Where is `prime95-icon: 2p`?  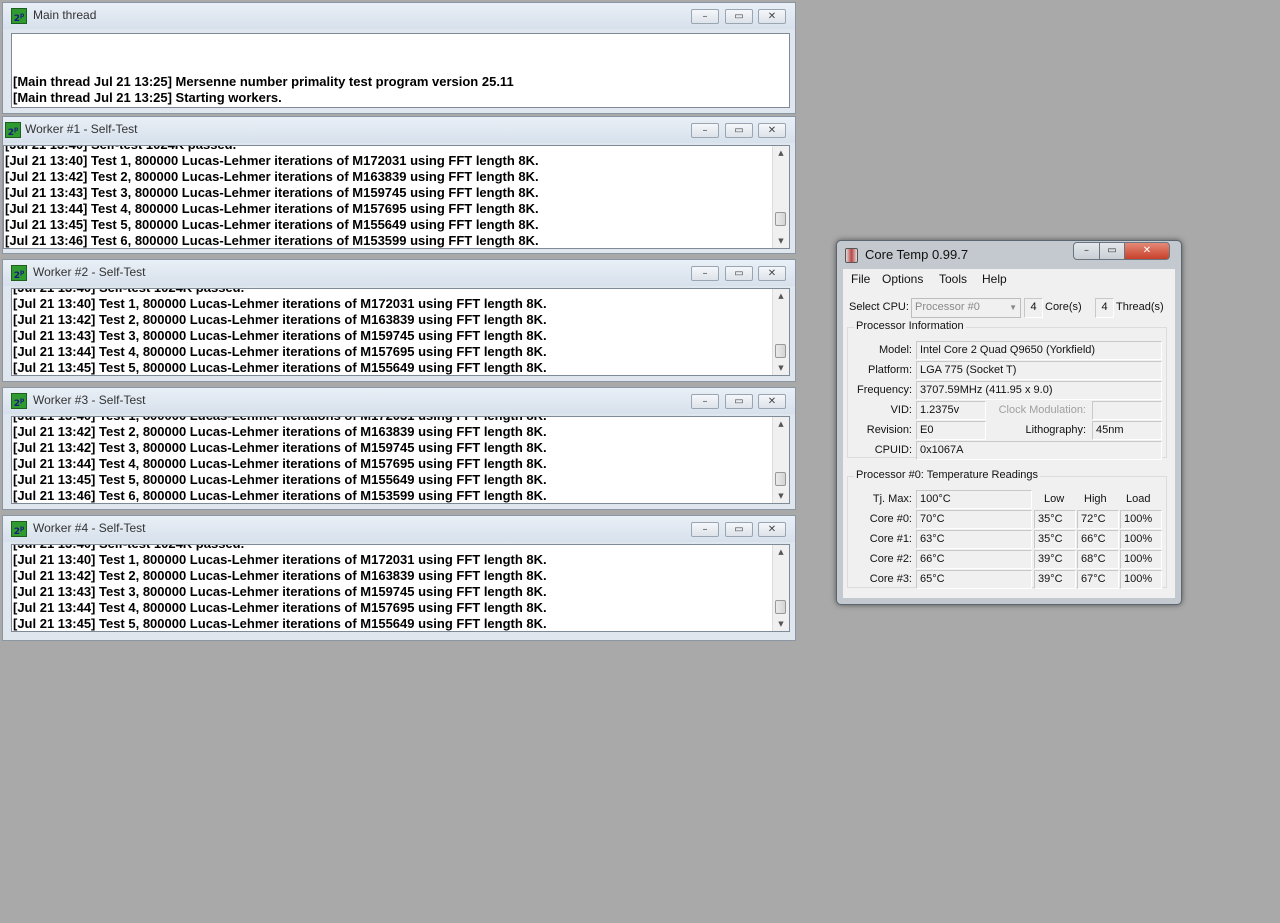
prime95-icon: 2p is located at coordinates (13, 130).